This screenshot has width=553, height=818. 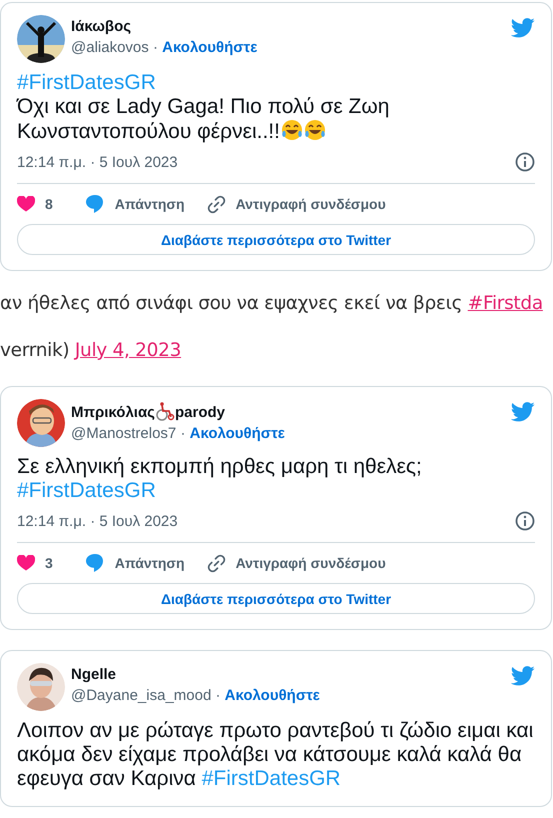 I want to click on like-button: 3, so click(x=35, y=563).